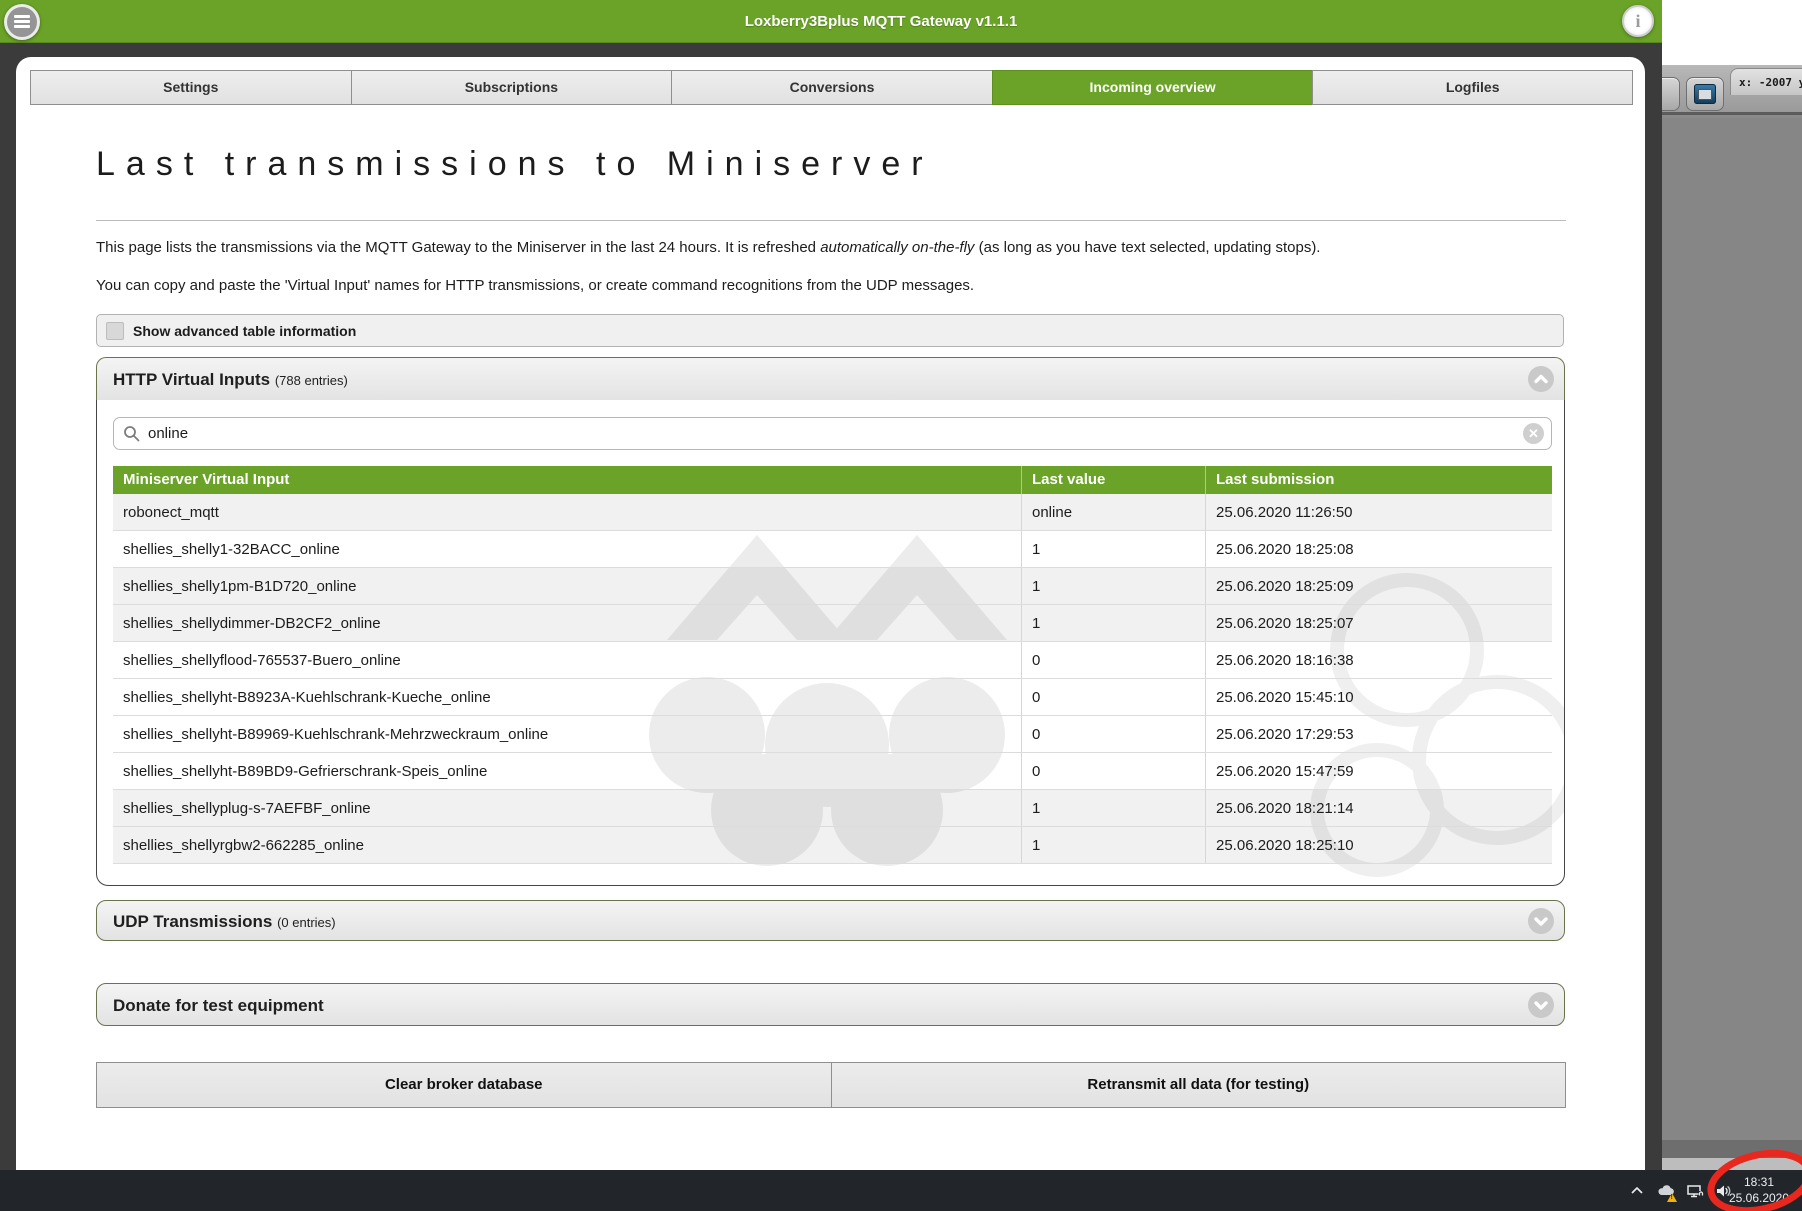 The width and height of the screenshot is (1802, 1211). I want to click on hamburger-menu-icon, so click(22, 22).